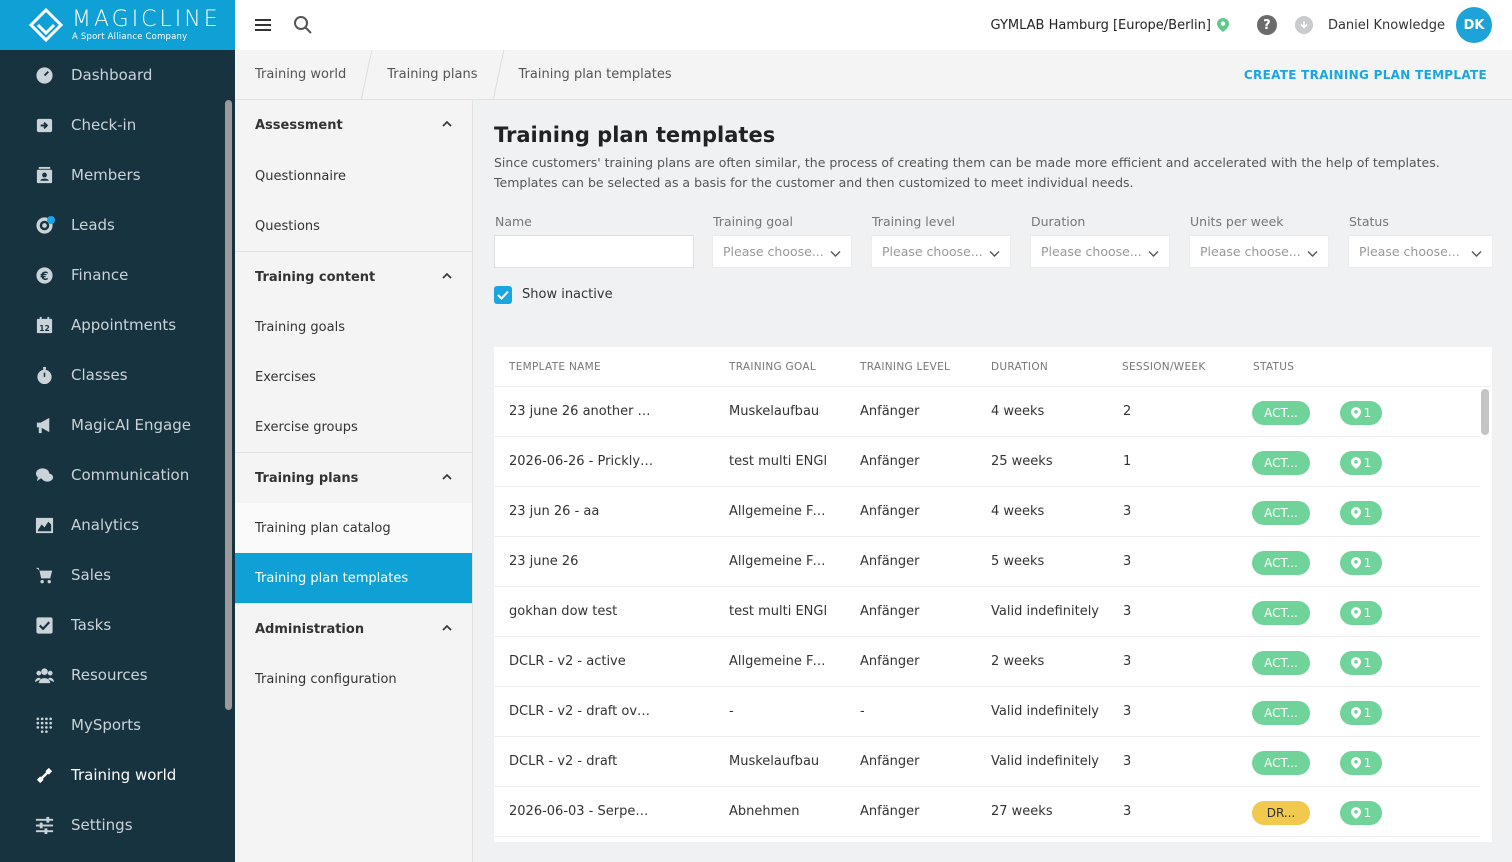  Describe the element at coordinates (303, 25) in the screenshot. I see `search-icon` at that location.